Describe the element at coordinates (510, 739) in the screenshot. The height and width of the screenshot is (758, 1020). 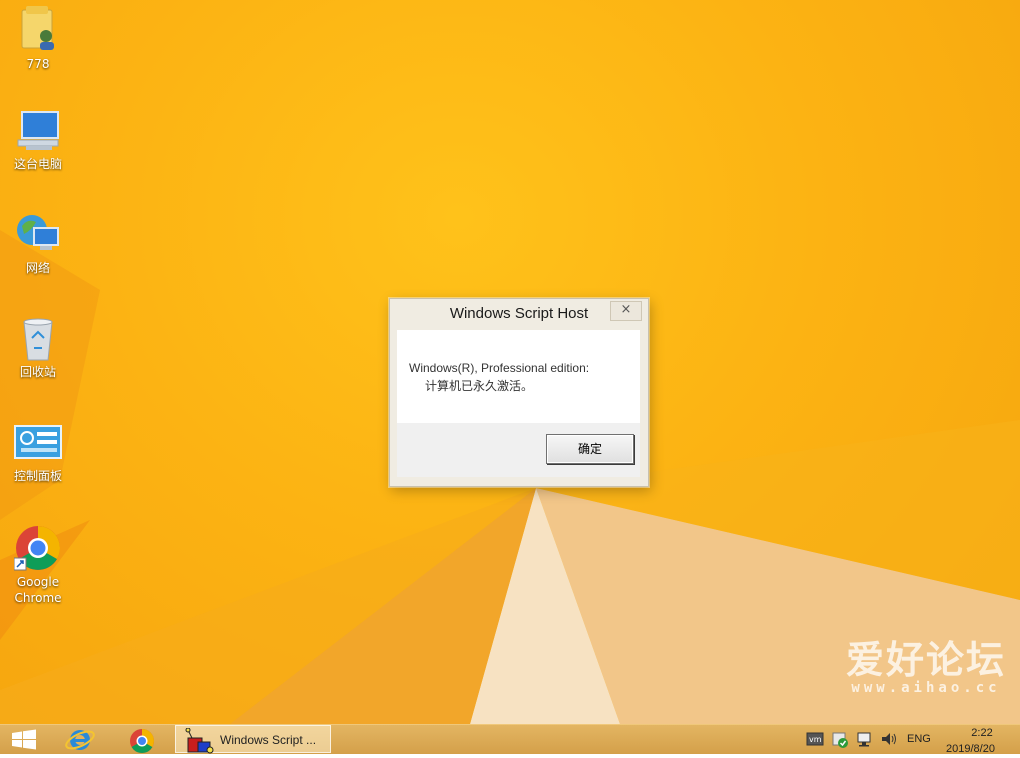
I see `taskbar: Windows Script ... vm ENG 2:22 2019/8/20` at that location.